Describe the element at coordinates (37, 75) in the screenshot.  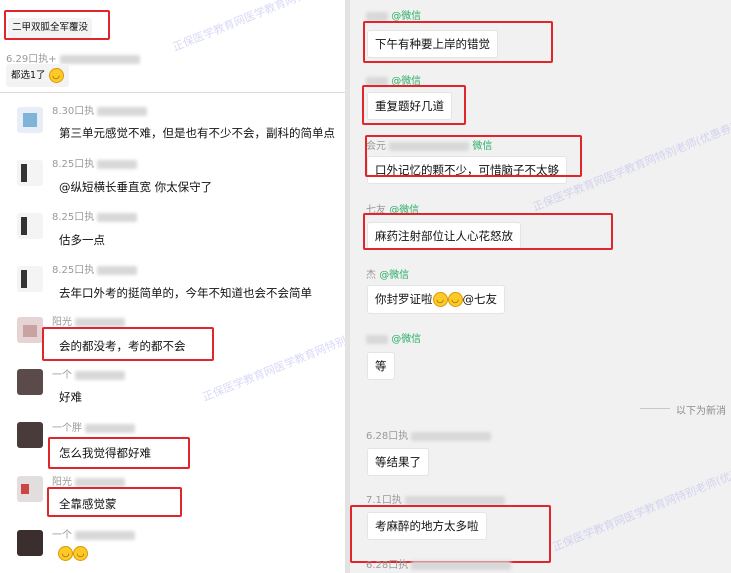
I see `chat-bubble: 都选1了 ◡` at that location.